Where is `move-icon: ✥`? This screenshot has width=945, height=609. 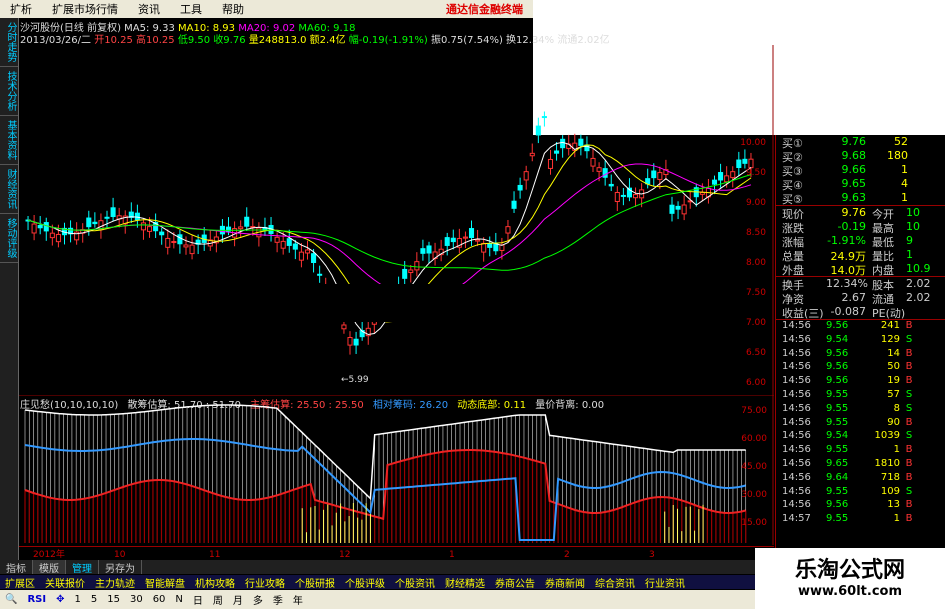
move-icon: ✥ is located at coordinates (60, 599).